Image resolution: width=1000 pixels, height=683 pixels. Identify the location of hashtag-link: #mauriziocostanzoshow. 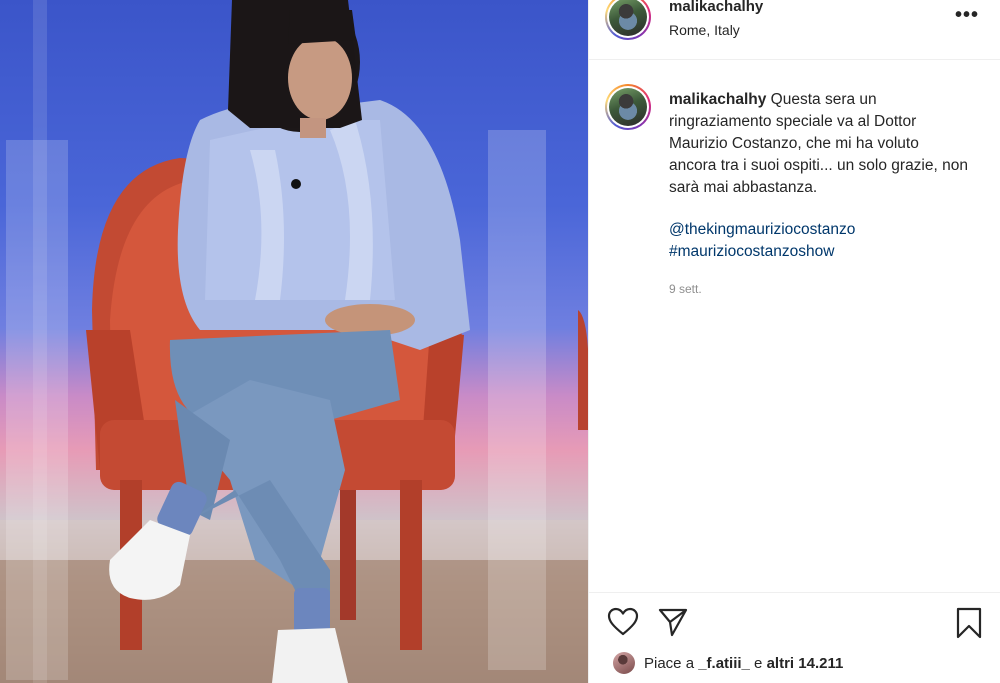
(819, 252).